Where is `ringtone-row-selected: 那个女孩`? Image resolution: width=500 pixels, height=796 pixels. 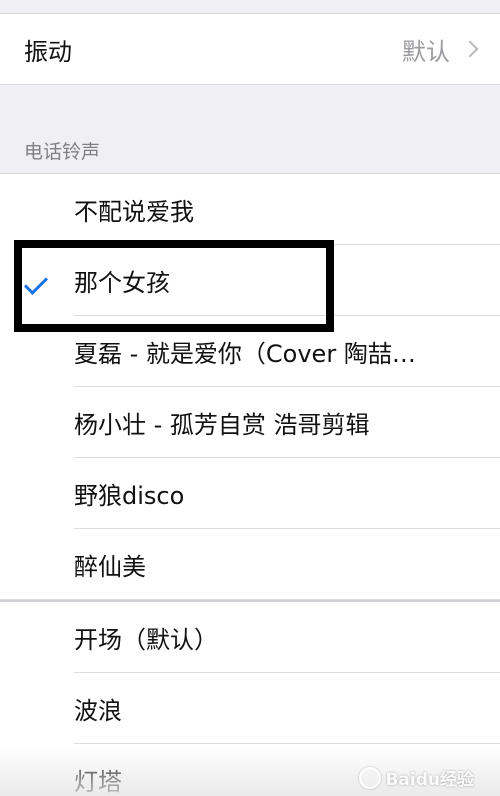
ringtone-row-selected: 那个女孩 is located at coordinates (250, 280).